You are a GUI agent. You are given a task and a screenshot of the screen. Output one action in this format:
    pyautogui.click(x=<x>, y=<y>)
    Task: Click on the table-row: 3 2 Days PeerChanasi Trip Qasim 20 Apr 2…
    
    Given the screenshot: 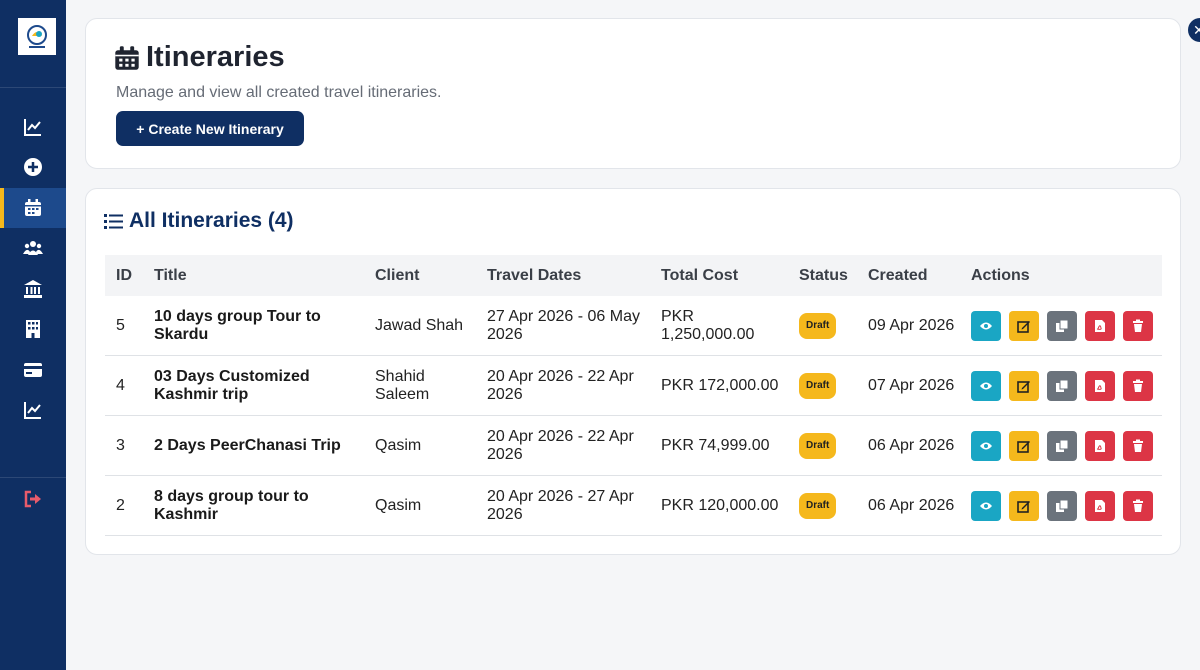 What is the action you would take?
    pyautogui.click(x=633, y=446)
    